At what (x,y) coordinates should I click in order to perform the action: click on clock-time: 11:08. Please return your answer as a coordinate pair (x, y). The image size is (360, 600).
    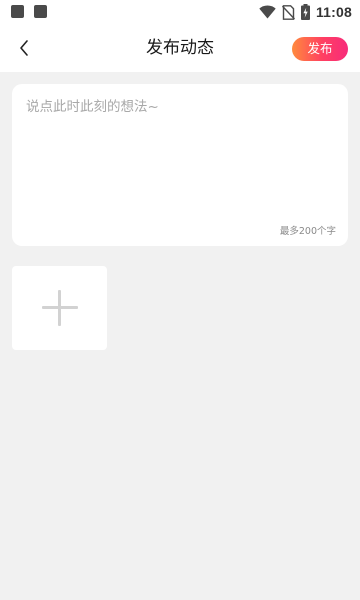
    Looking at the image, I should click on (333, 12).